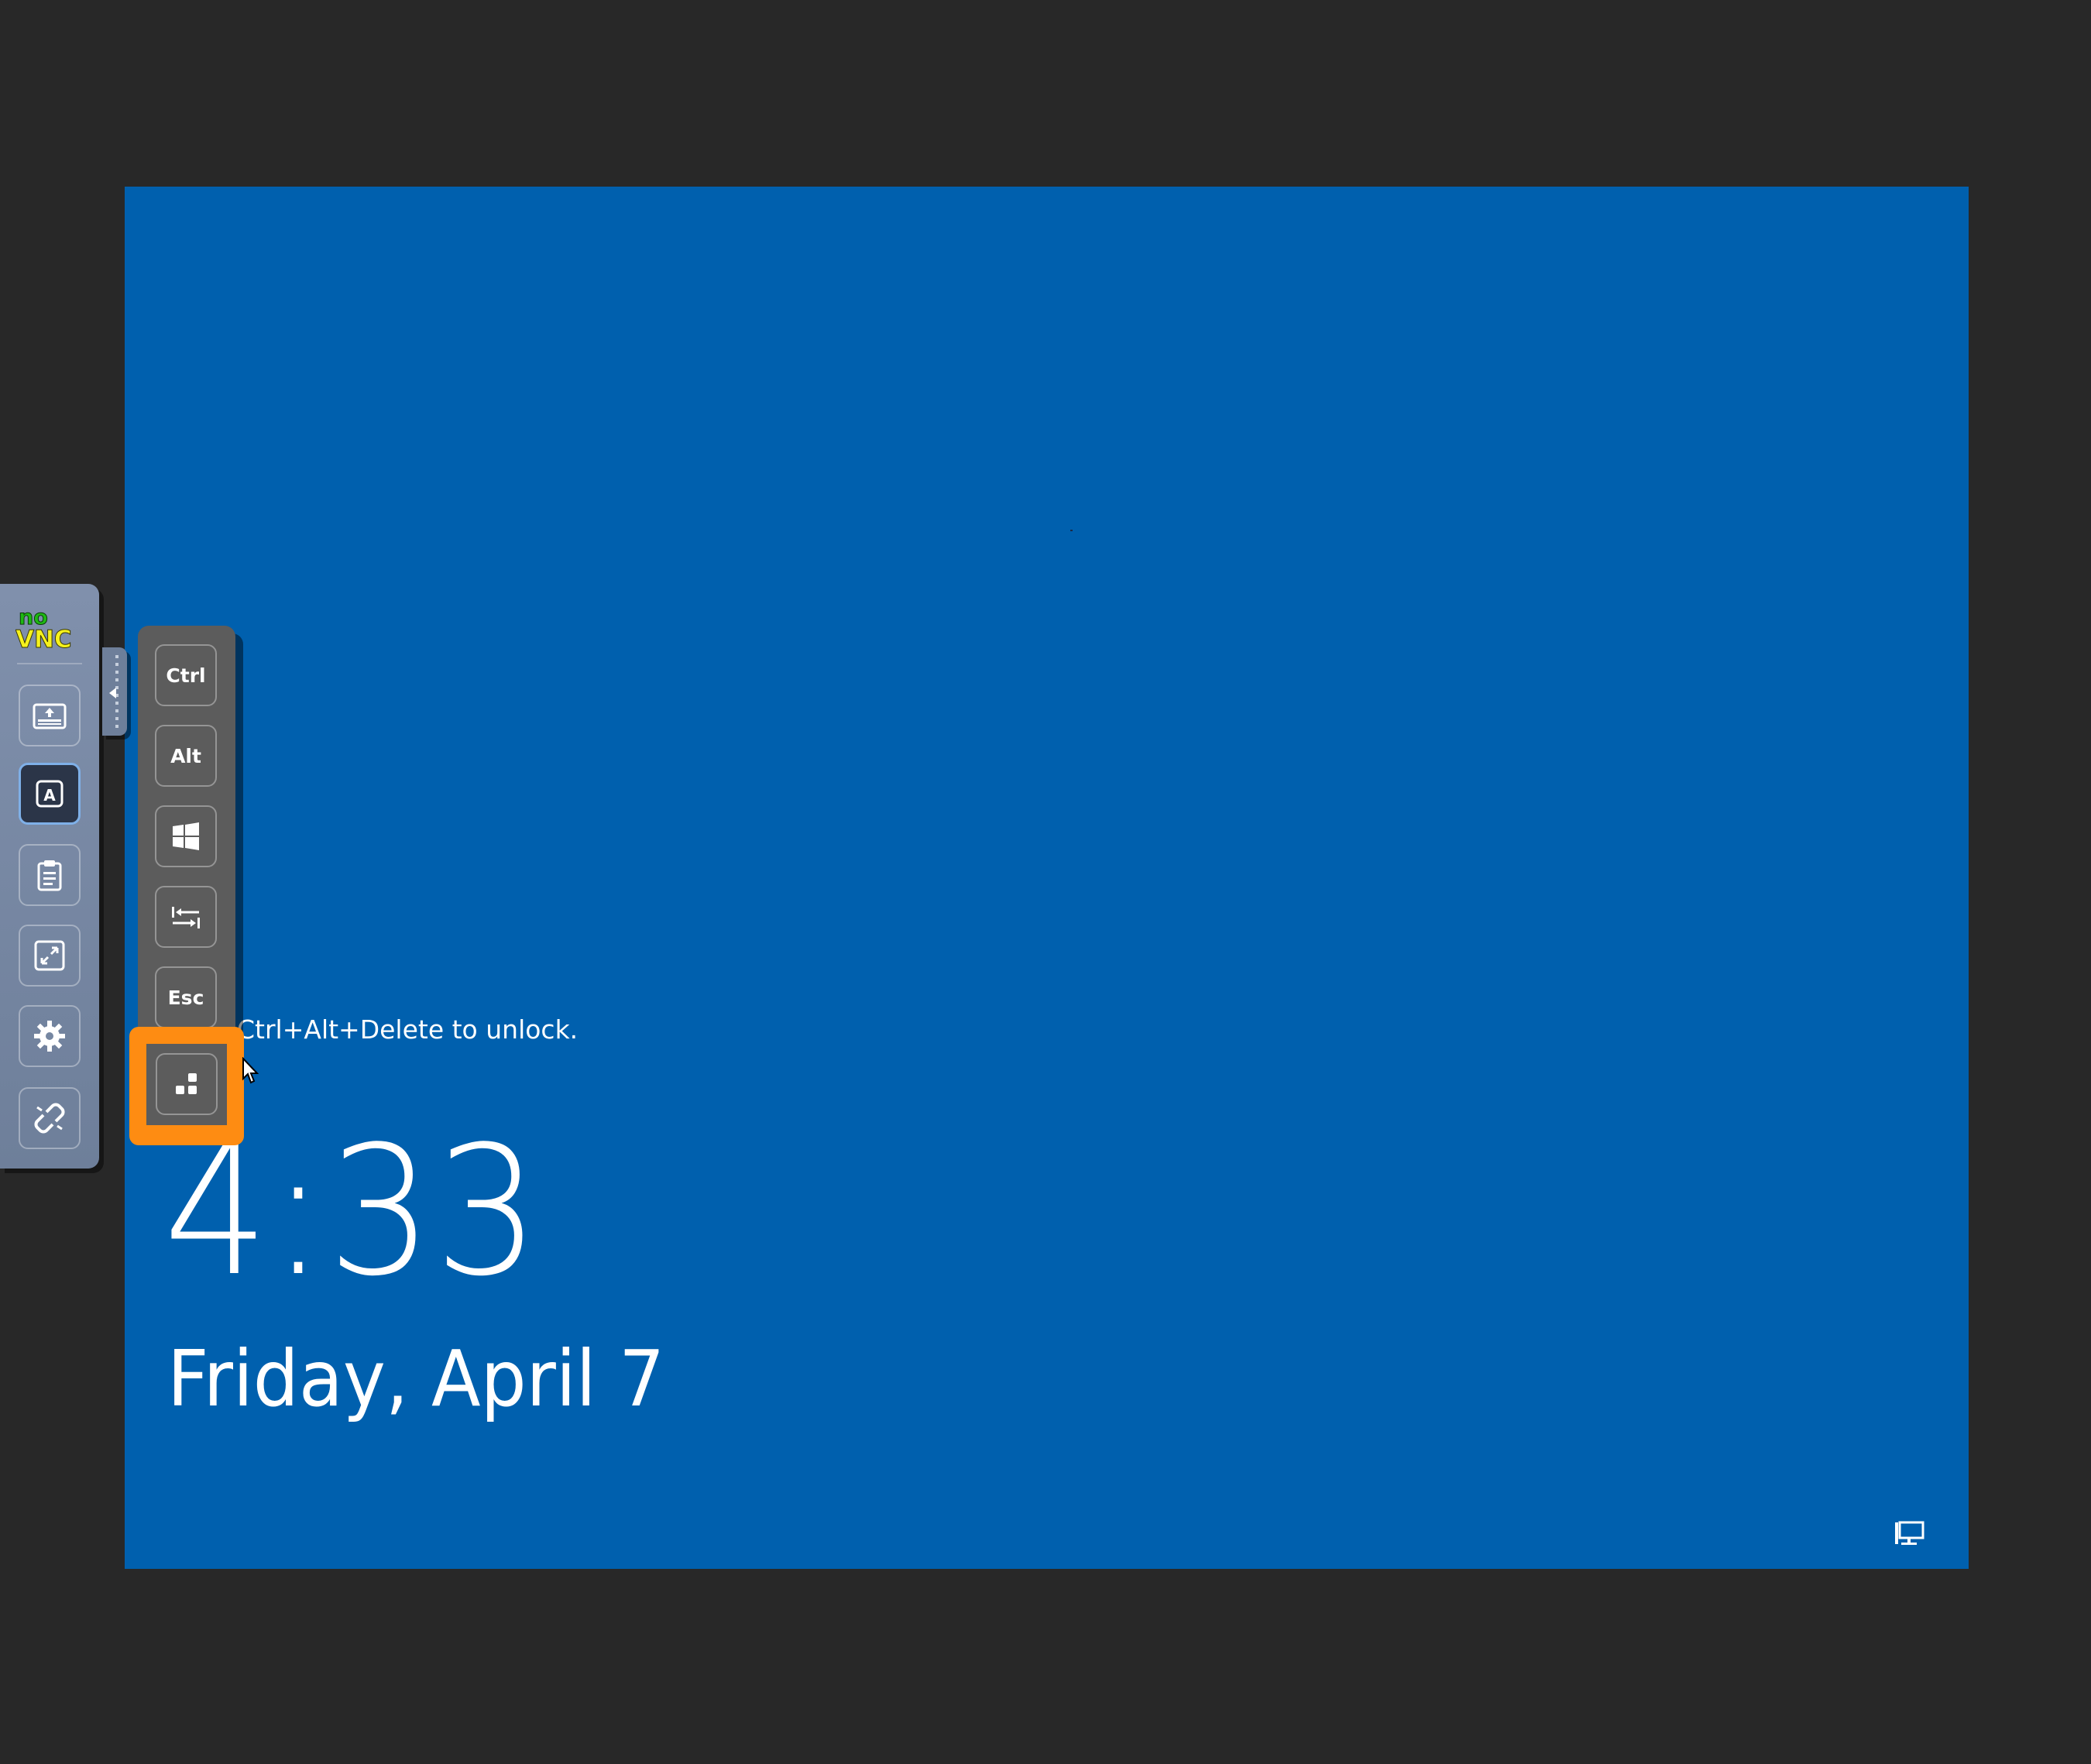  I want to click on highlight-panel-background, so click(186, 1084).